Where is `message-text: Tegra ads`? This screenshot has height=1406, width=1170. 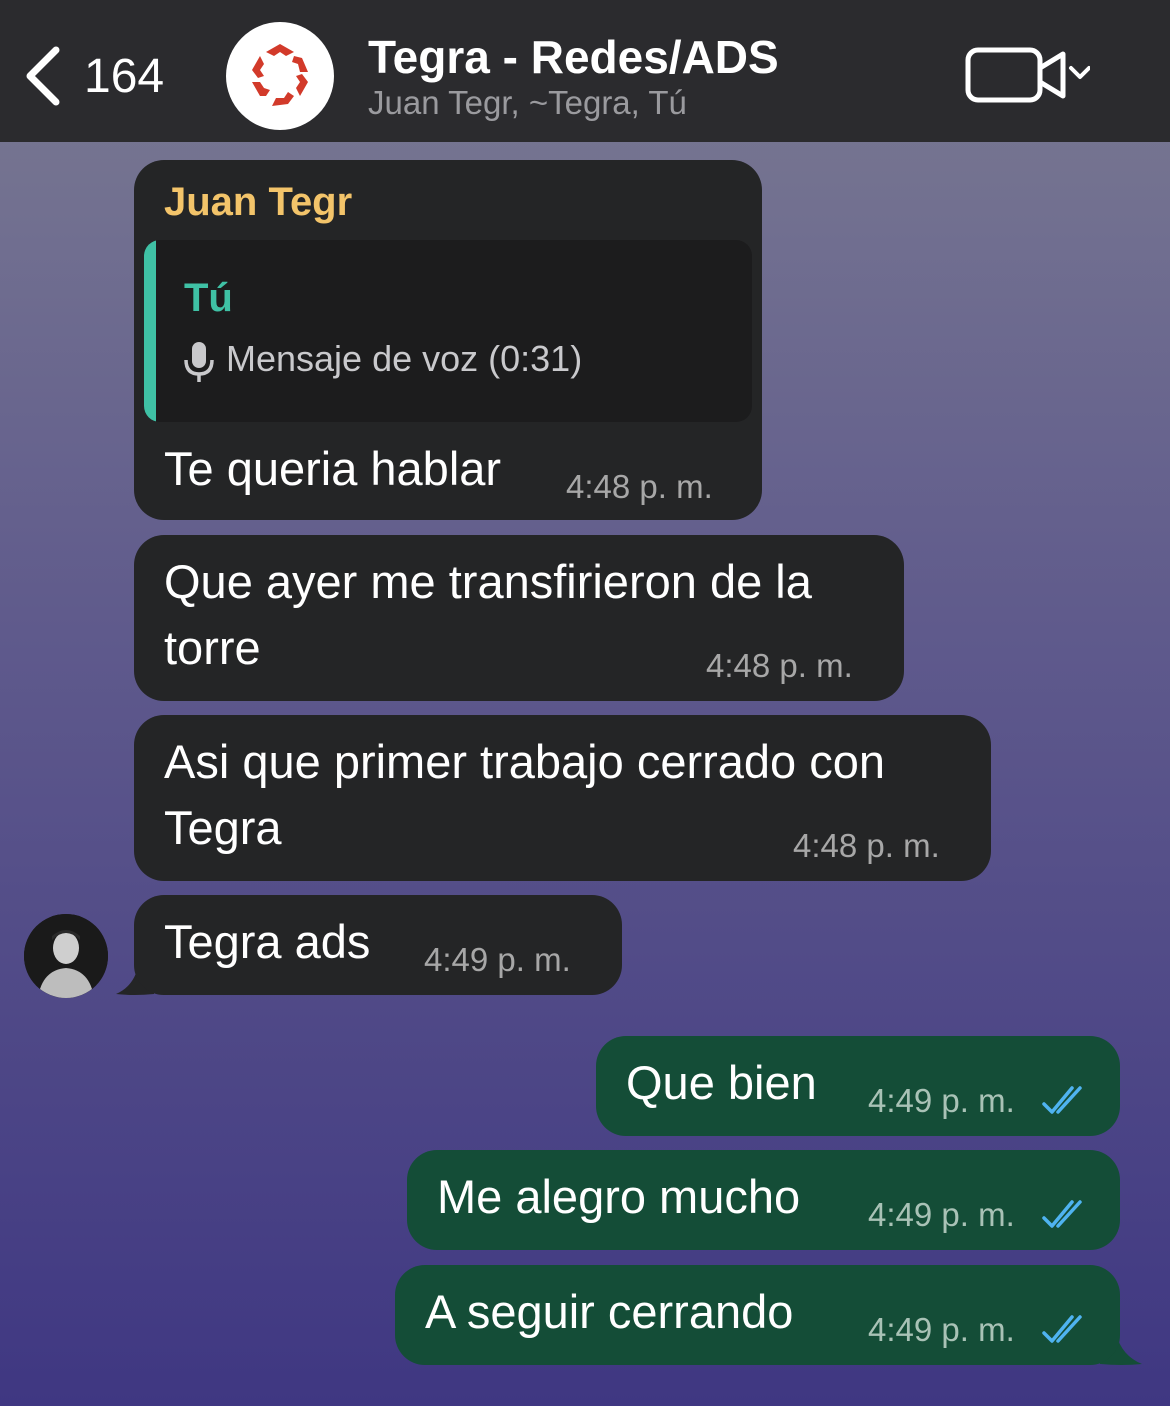
message-text: Tegra ads is located at coordinates (267, 941).